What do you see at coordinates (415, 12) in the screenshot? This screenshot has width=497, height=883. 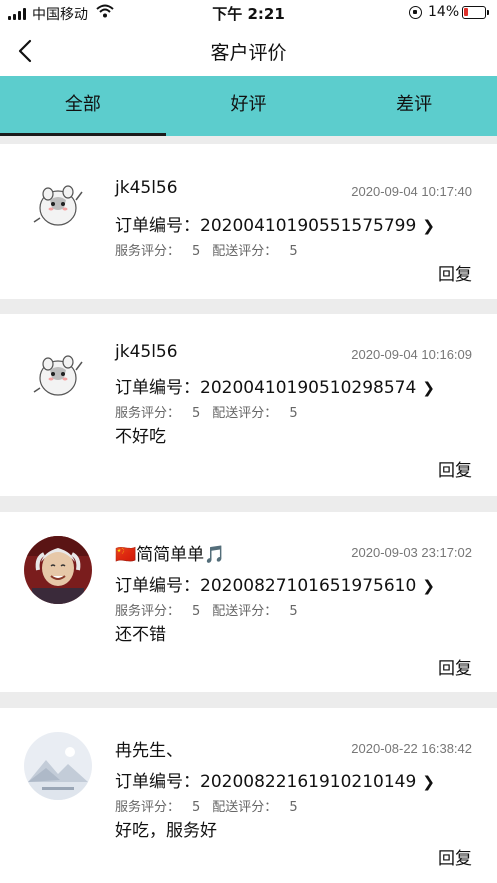 I see `rotation-lock-icon` at bounding box center [415, 12].